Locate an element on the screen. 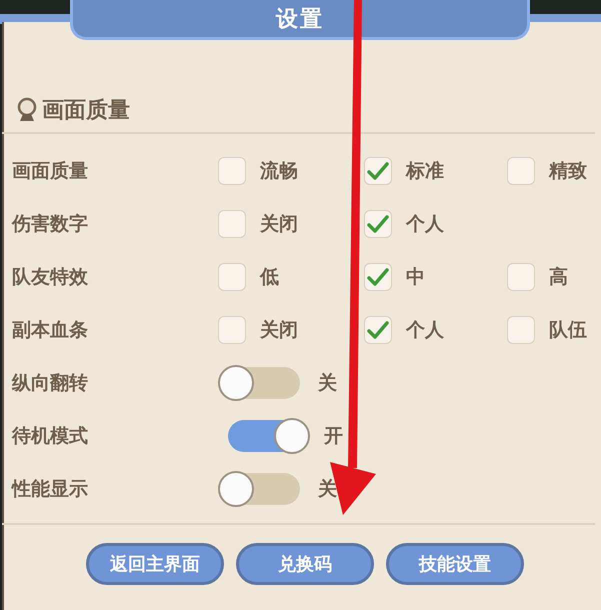 Image resolution: width=601 pixels, height=610 pixels. setting-label: 画面质量 is located at coordinates (50, 171).